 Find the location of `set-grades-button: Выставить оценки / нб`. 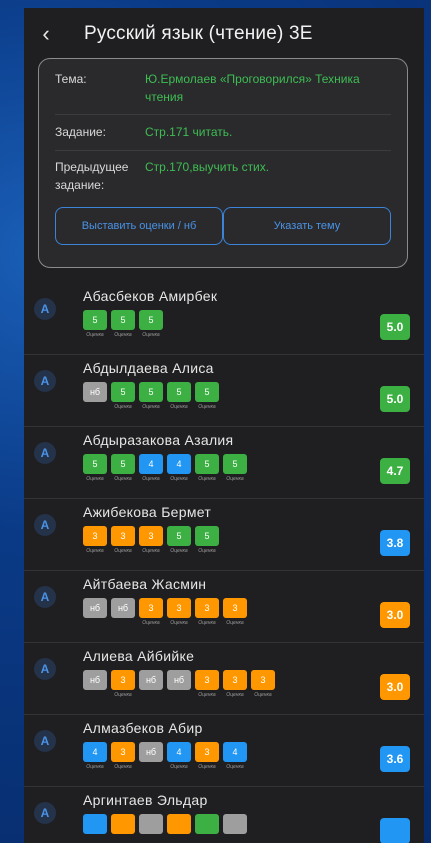

set-grades-button: Выставить оценки / нб is located at coordinates (139, 226).